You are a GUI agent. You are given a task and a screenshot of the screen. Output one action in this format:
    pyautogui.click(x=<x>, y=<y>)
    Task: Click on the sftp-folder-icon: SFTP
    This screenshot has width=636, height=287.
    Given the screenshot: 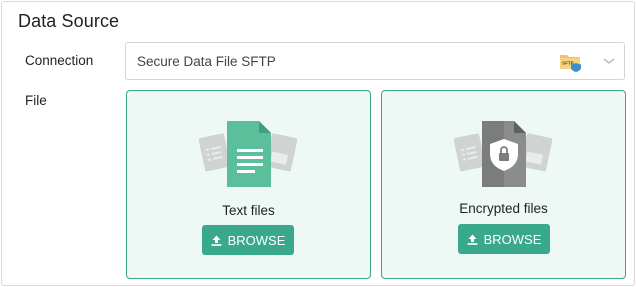 What is the action you would take?
    pyautogui.click(x=570, y=63)
    